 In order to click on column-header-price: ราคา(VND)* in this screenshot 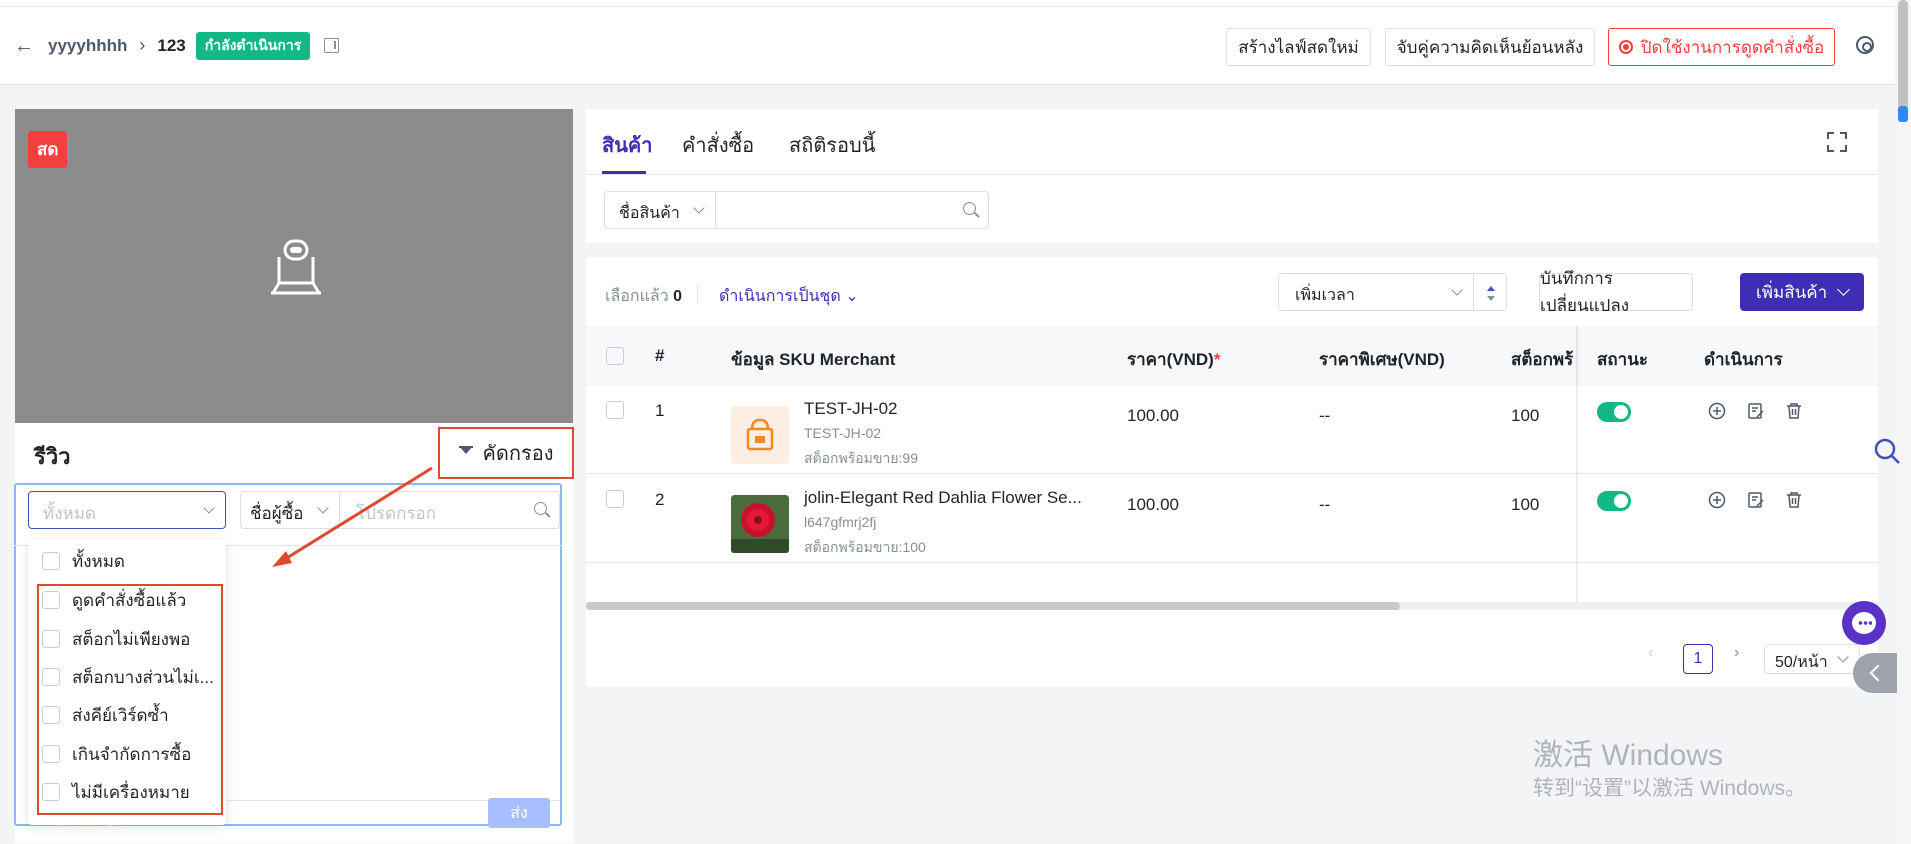, I will do `click(1173, 359)`.